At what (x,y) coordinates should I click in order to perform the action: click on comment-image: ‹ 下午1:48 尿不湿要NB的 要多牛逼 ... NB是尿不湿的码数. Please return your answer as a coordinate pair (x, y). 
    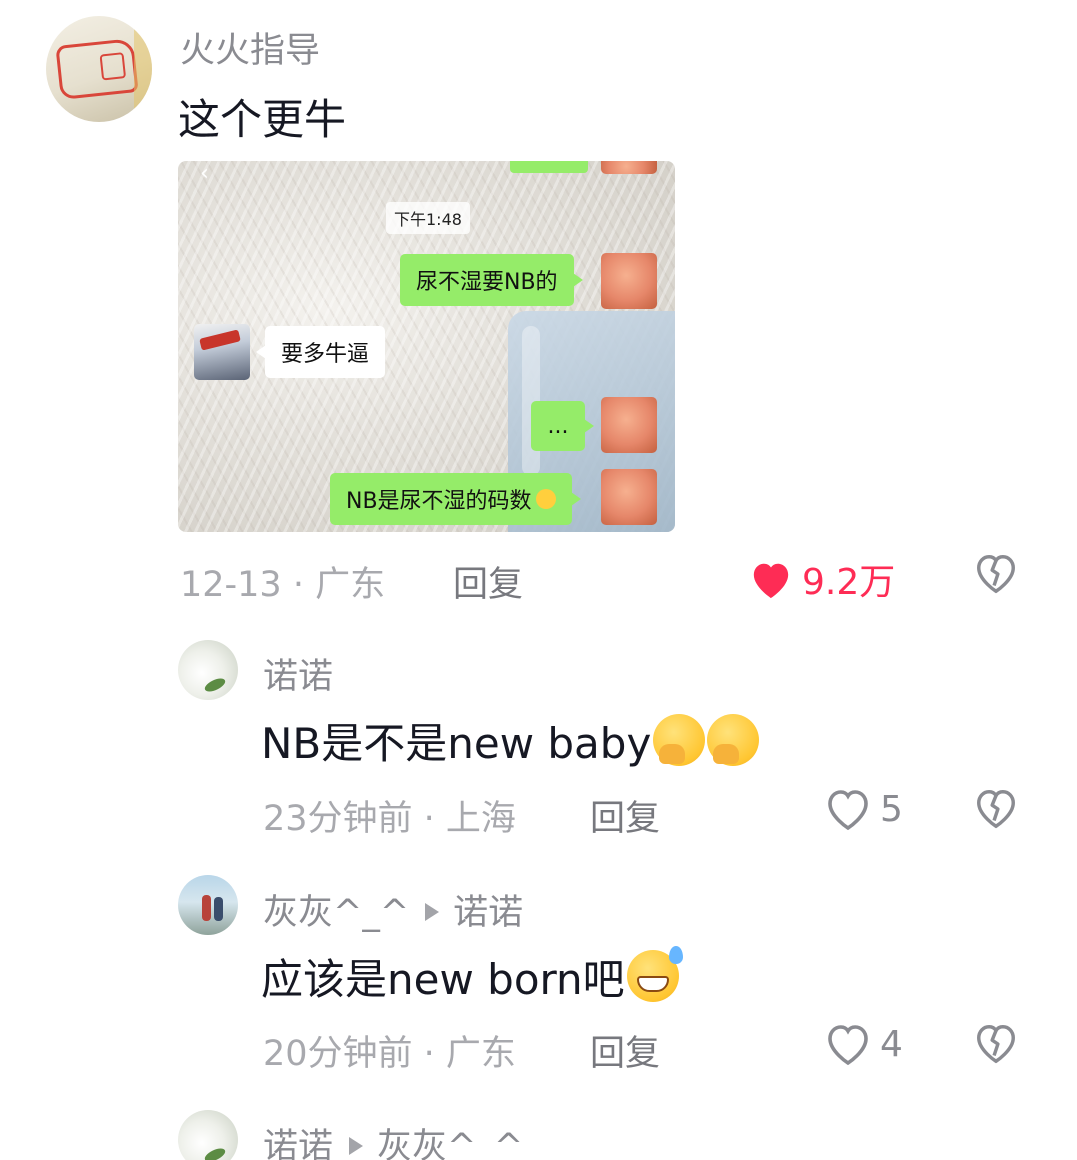
    Looking at the image, I should click on (426, 346).